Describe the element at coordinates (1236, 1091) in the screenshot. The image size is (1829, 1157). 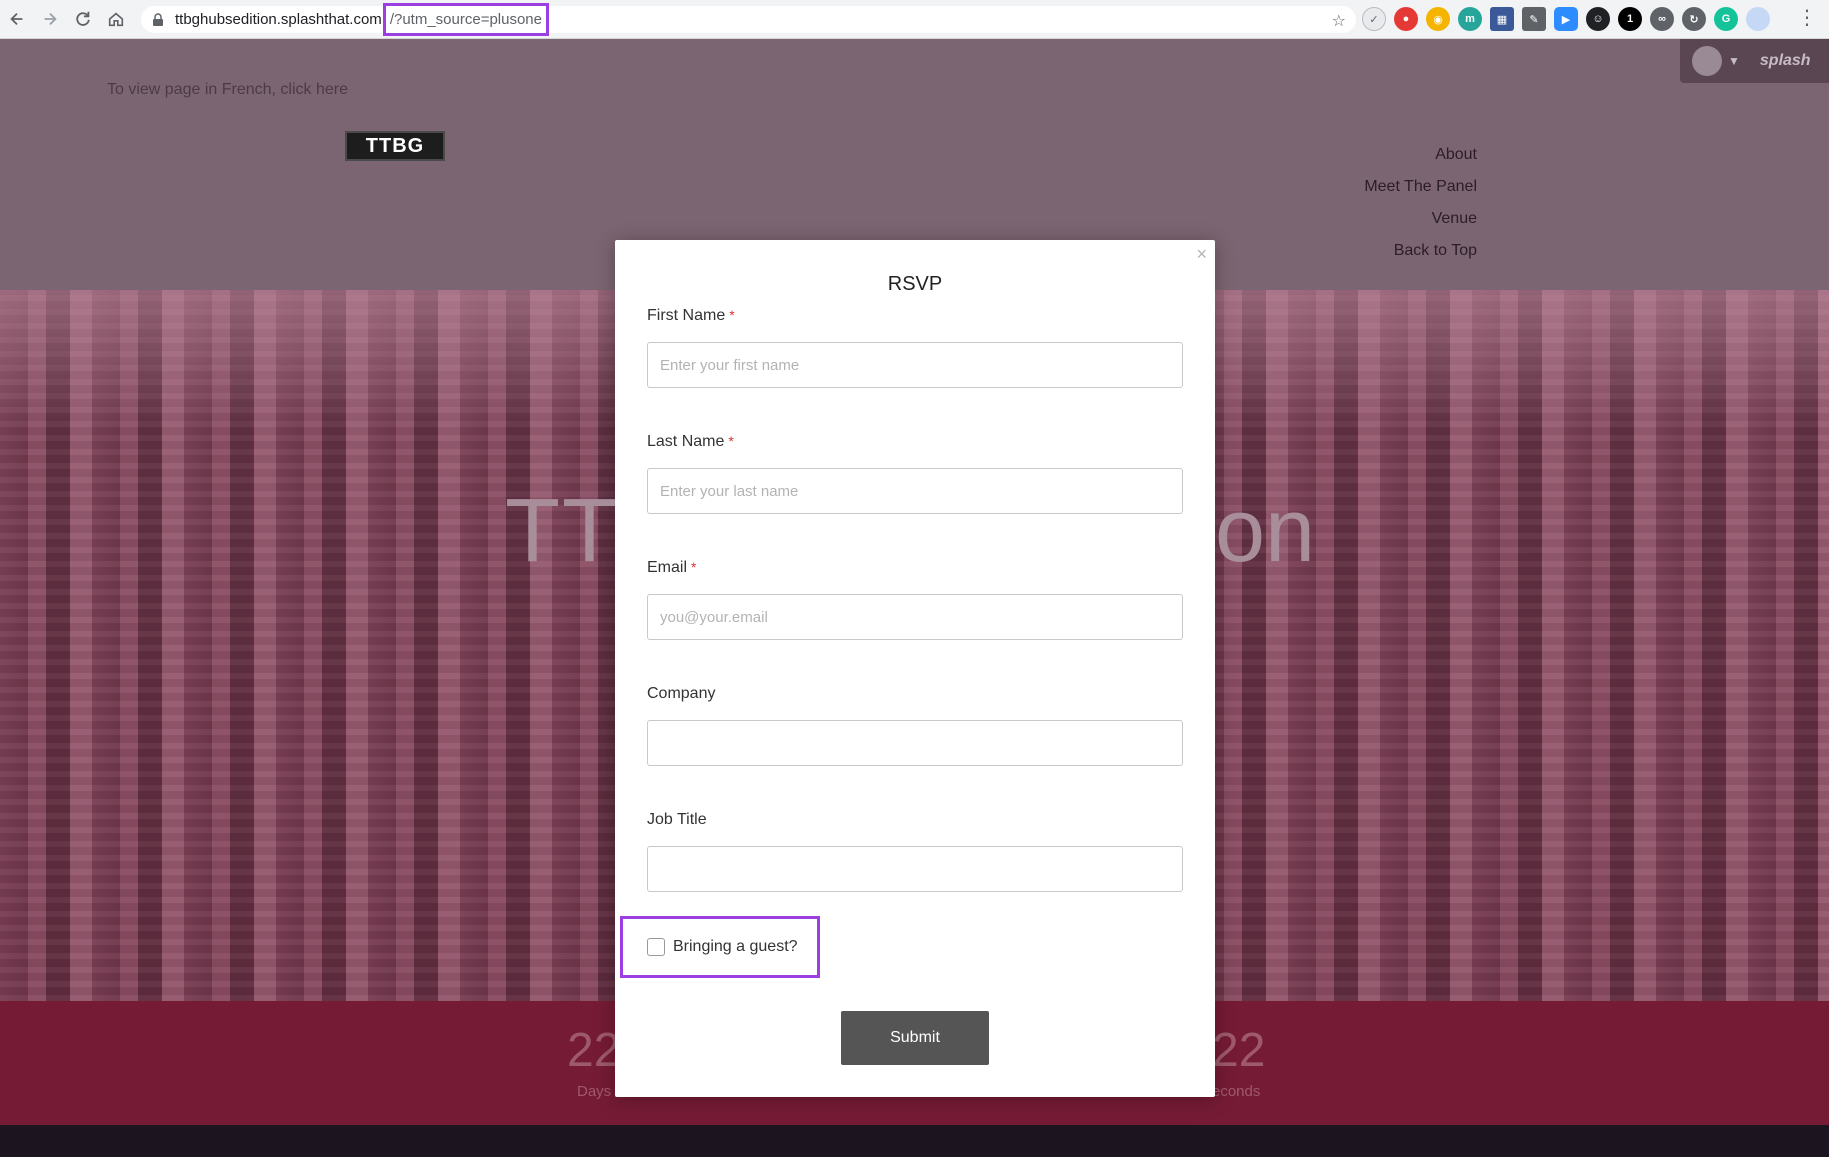
I see `countdown-seconds-label: econds` at that location.